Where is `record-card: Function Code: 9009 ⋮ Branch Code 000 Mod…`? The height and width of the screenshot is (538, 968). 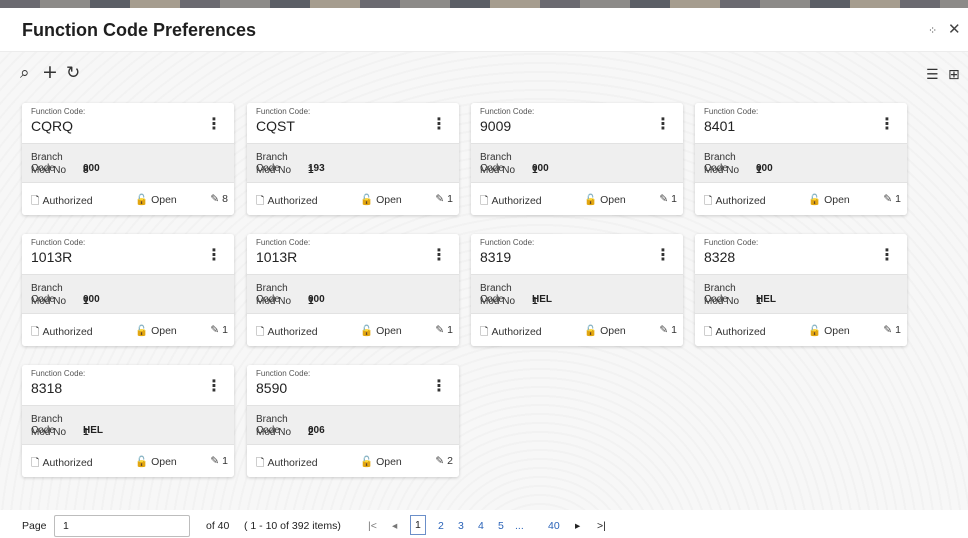 record-card: Function Code: 9009 ⋮ Branch Code 000 Mod… is located at coordinates (577, 159).